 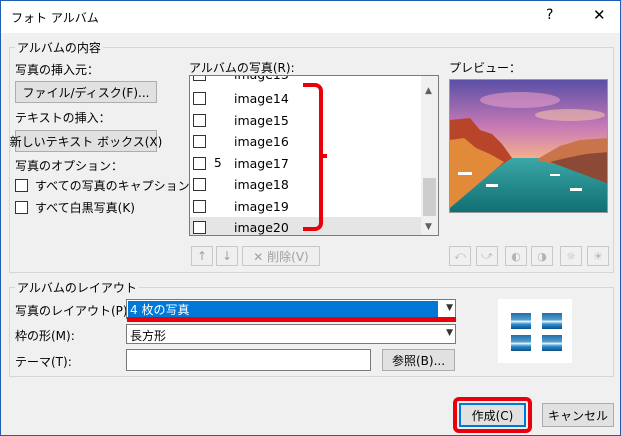 What do you see at coordinates (261, 163) in the screenshot?
I see `photo-name: image17` at bounding box center [261, 163].